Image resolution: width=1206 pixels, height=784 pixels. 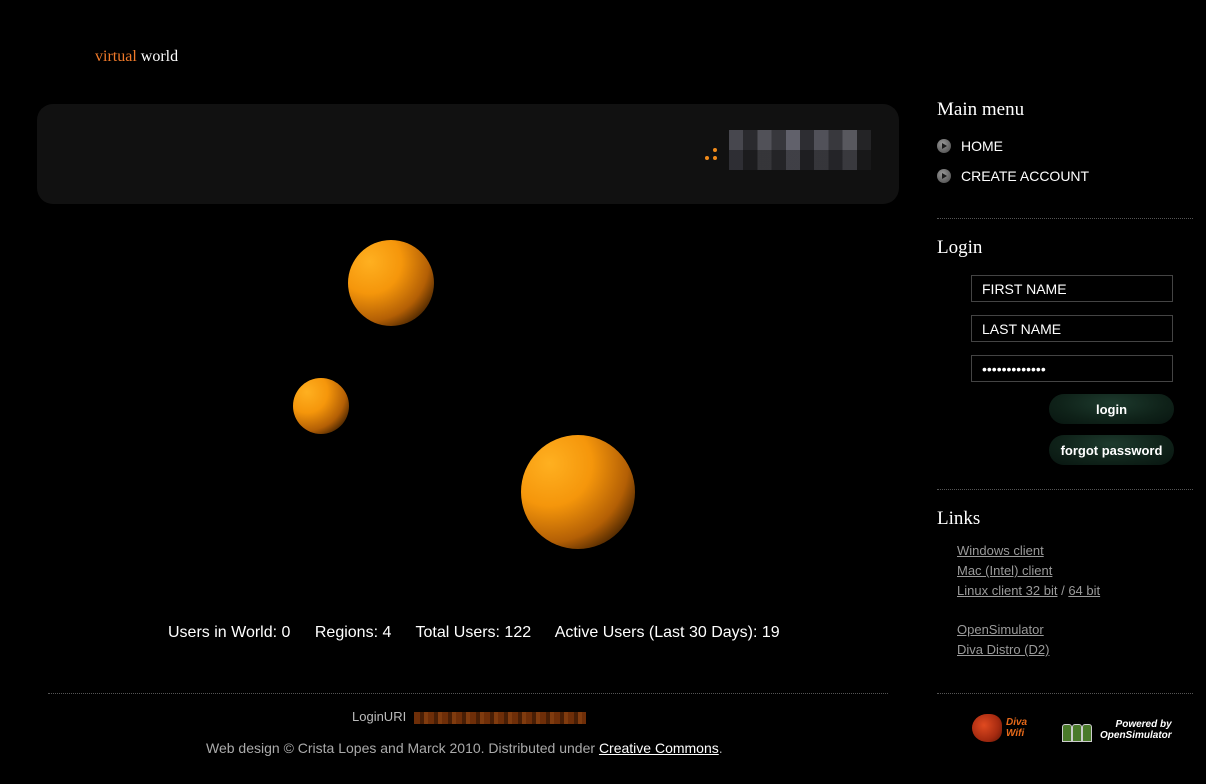 What do you see at coordinates (982, 146) in the screenshot?
I see `menu-item-label: HOME` at bounding box center [982, 146].